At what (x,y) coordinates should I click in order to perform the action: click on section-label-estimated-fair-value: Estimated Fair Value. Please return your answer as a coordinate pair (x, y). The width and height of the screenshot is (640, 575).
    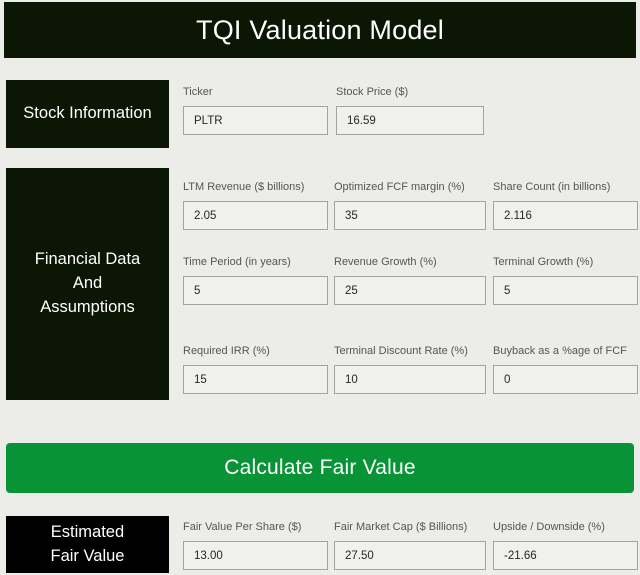
    Looking at the image, I should click on (87, 544).